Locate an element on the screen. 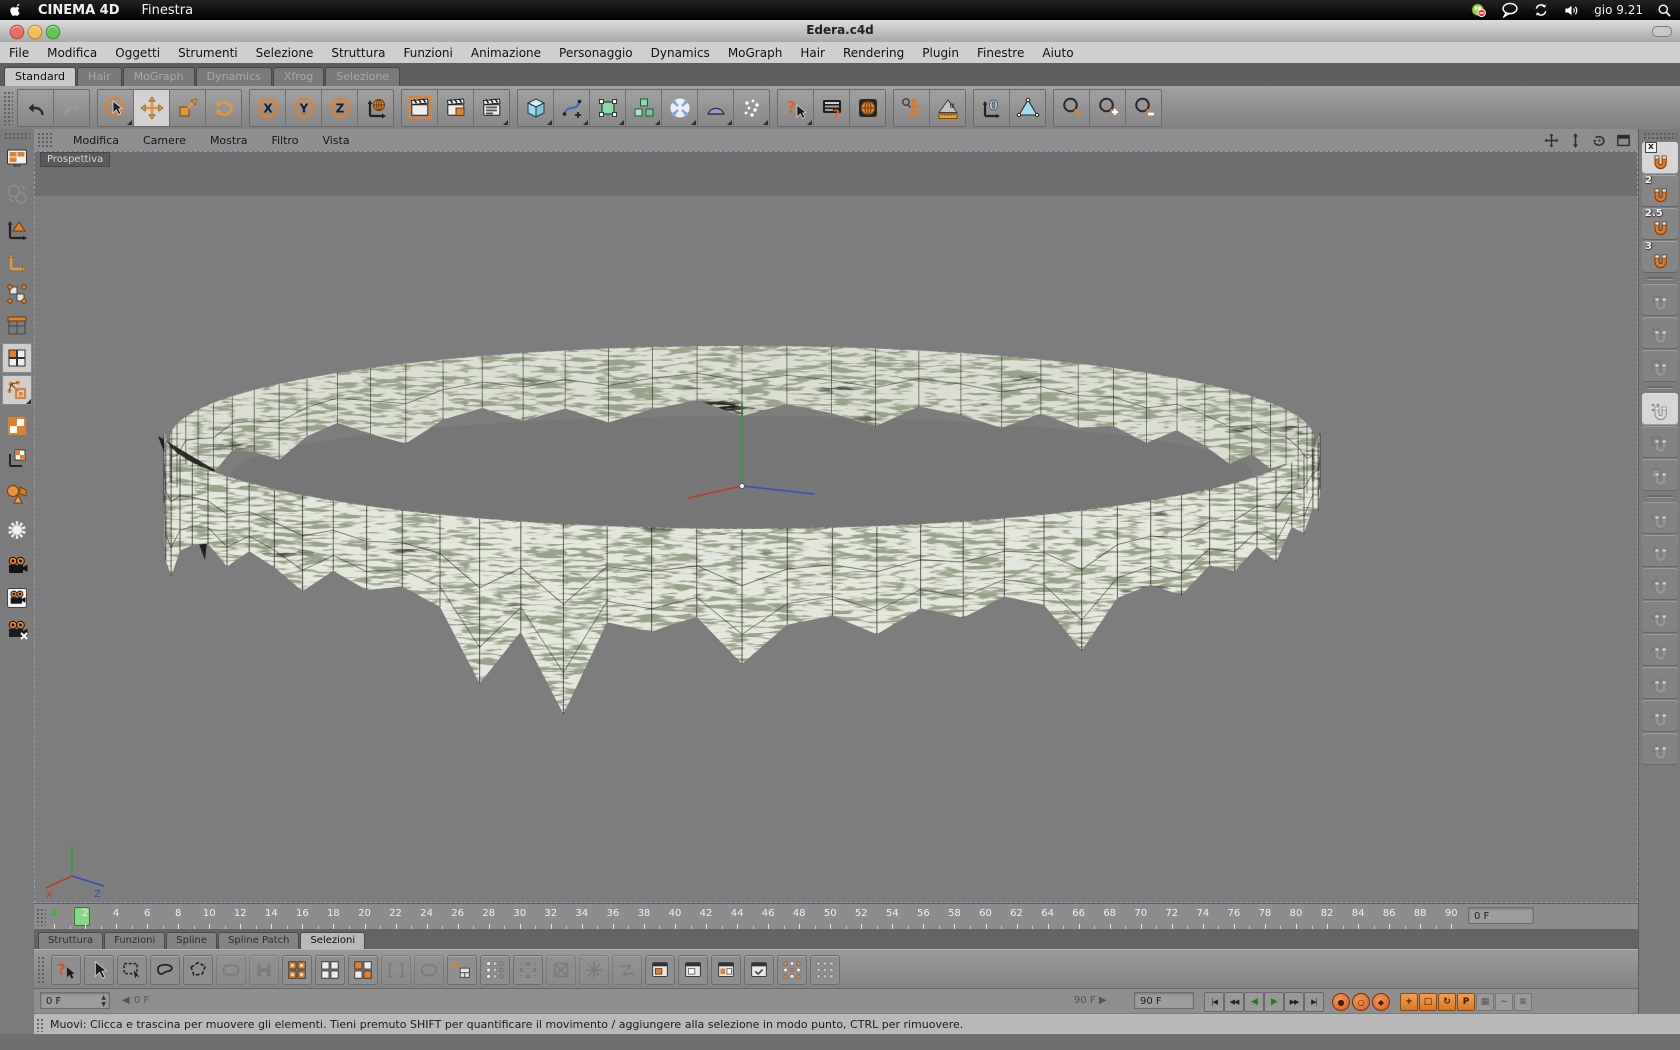 Image resolution: width=1680 pixels, height=1050 pixels. object-filter-icon is located at coordinates (17, 494).